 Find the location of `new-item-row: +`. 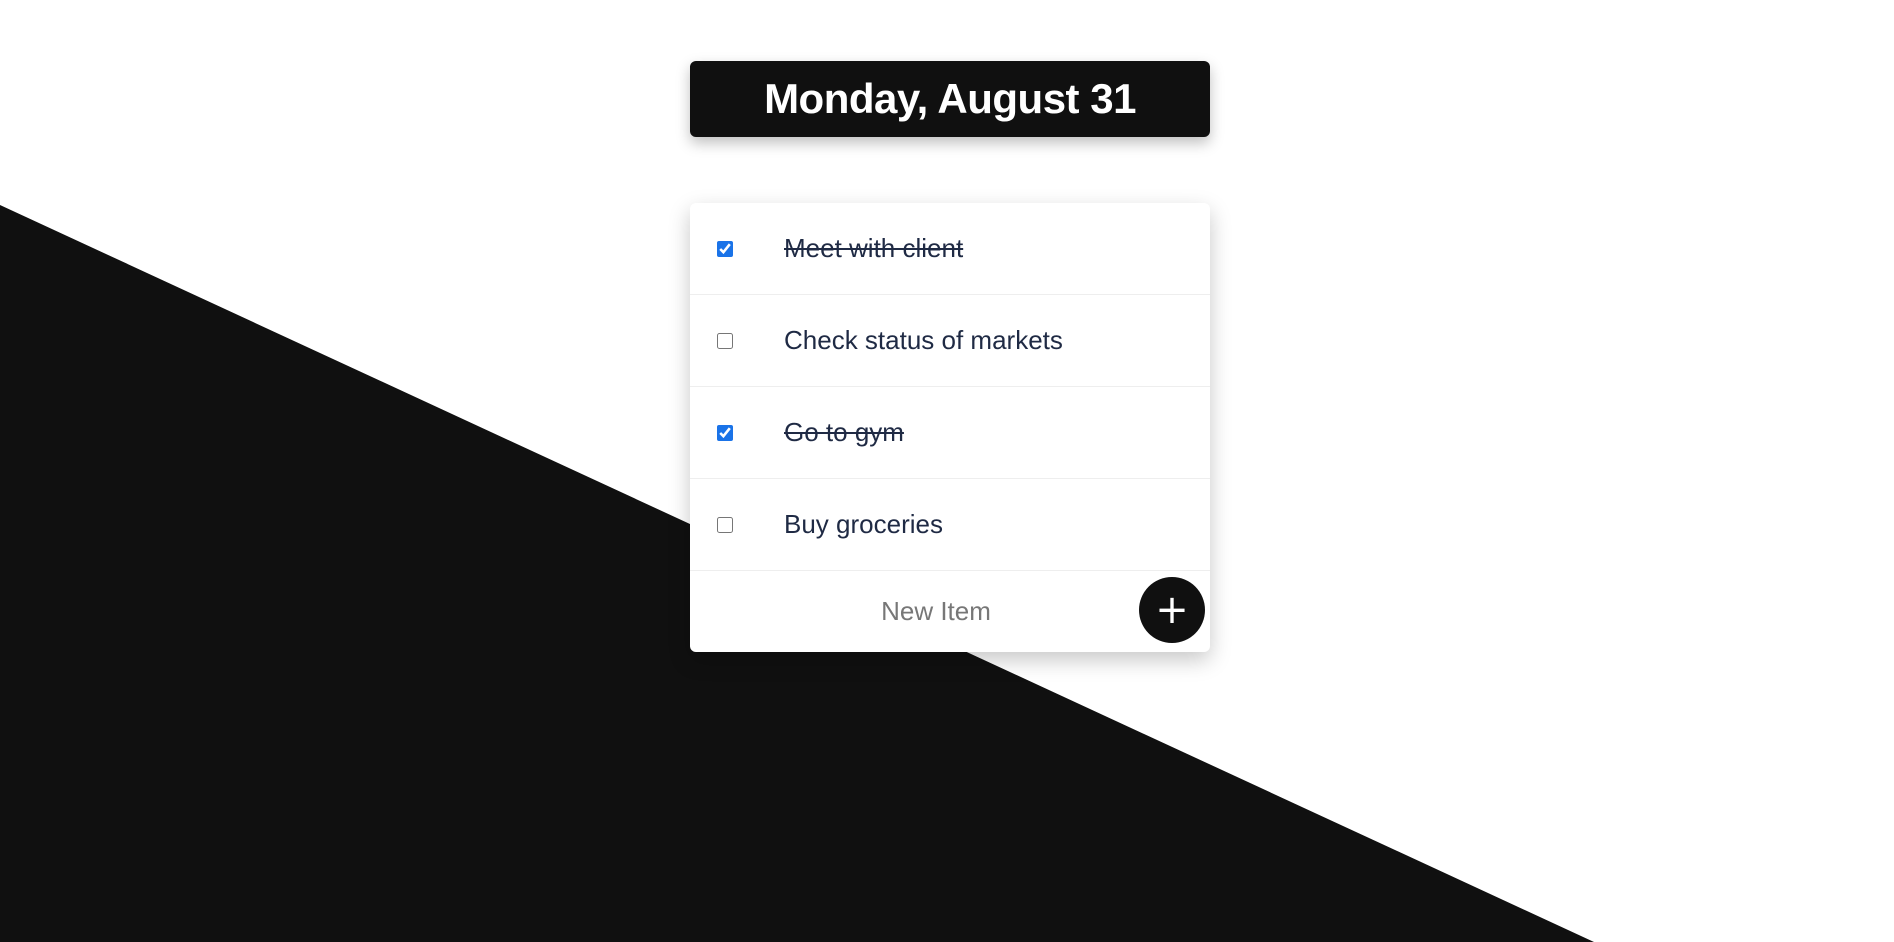

new-item-row: + is located at coordinates (950, 611).